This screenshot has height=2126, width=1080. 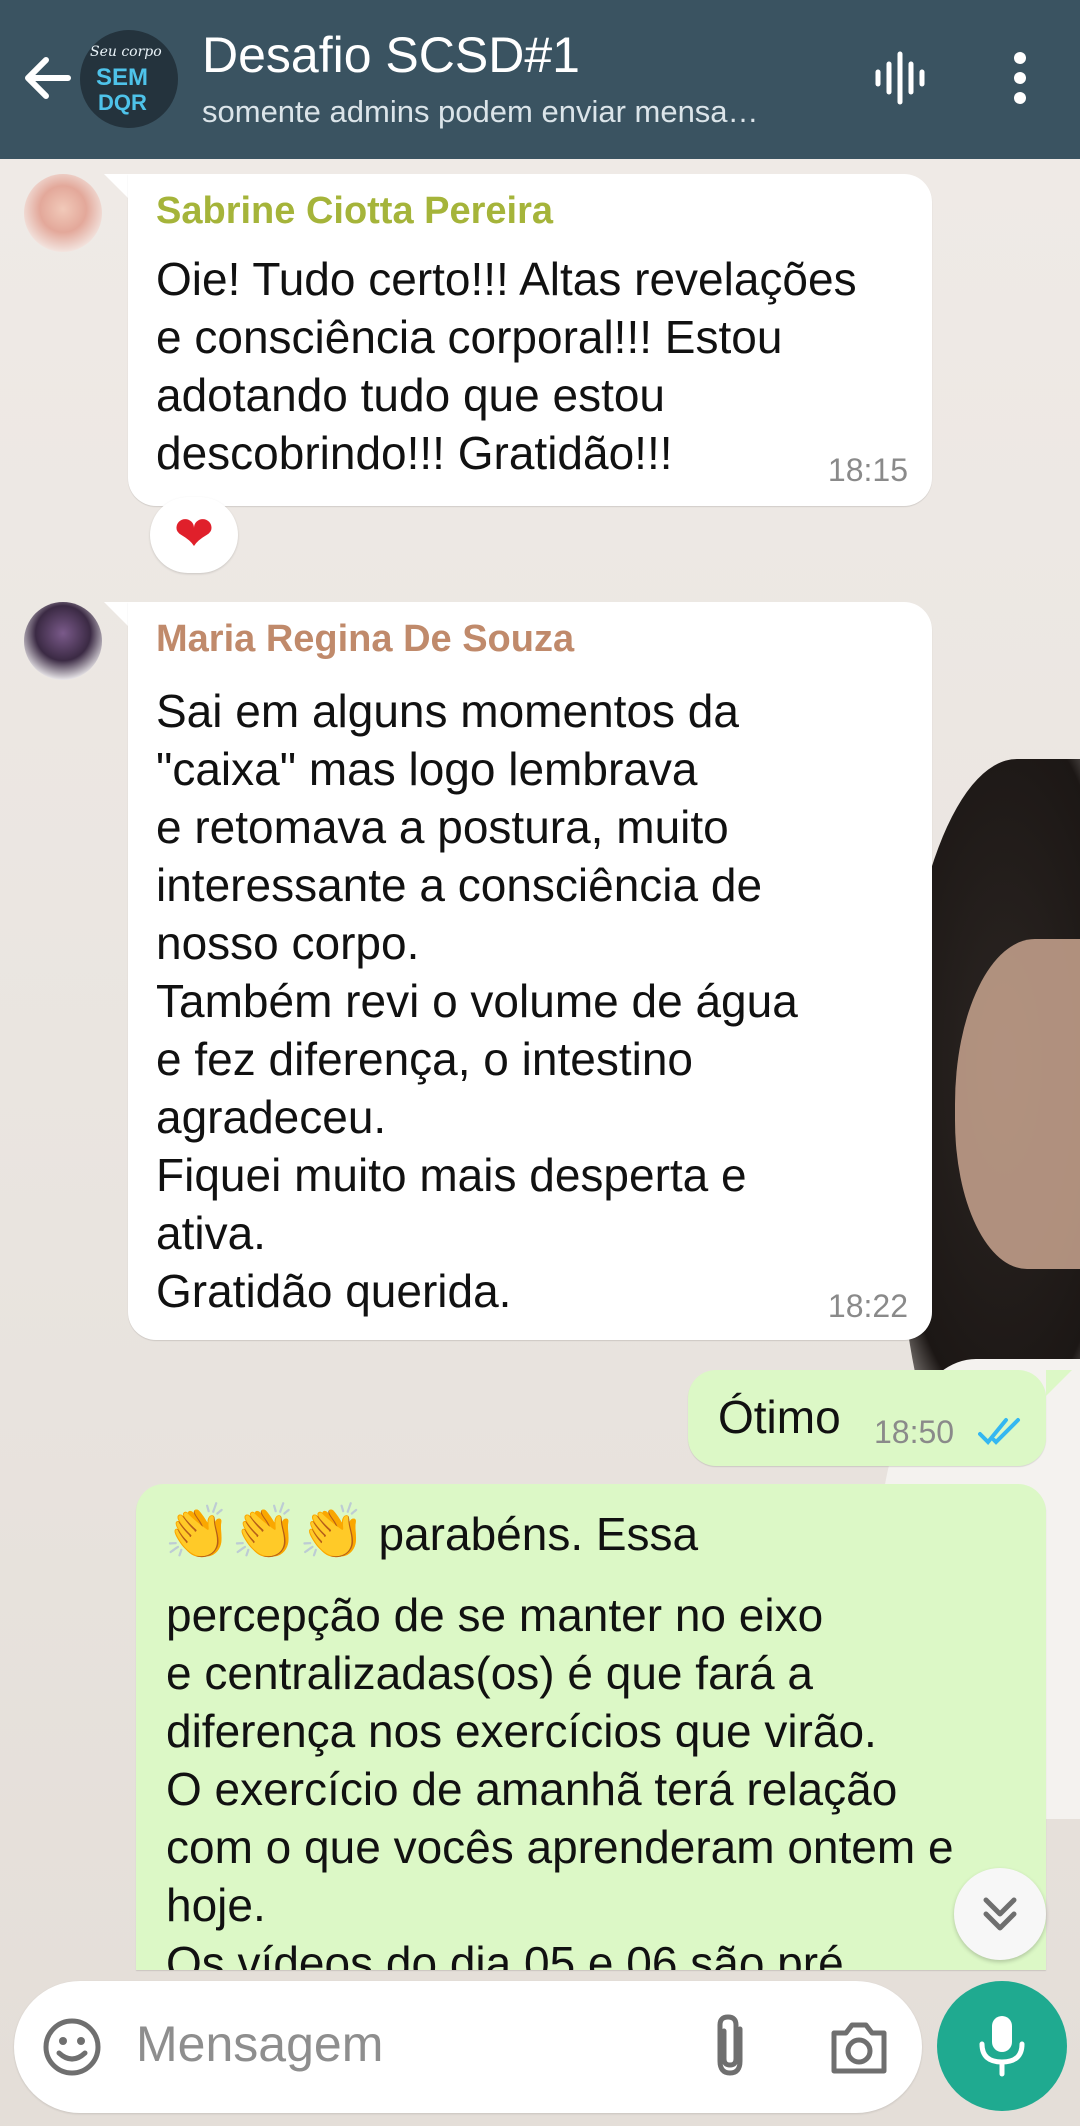 I want to click on scroll-to-bottom-button, so click(x=1000, y=1914).